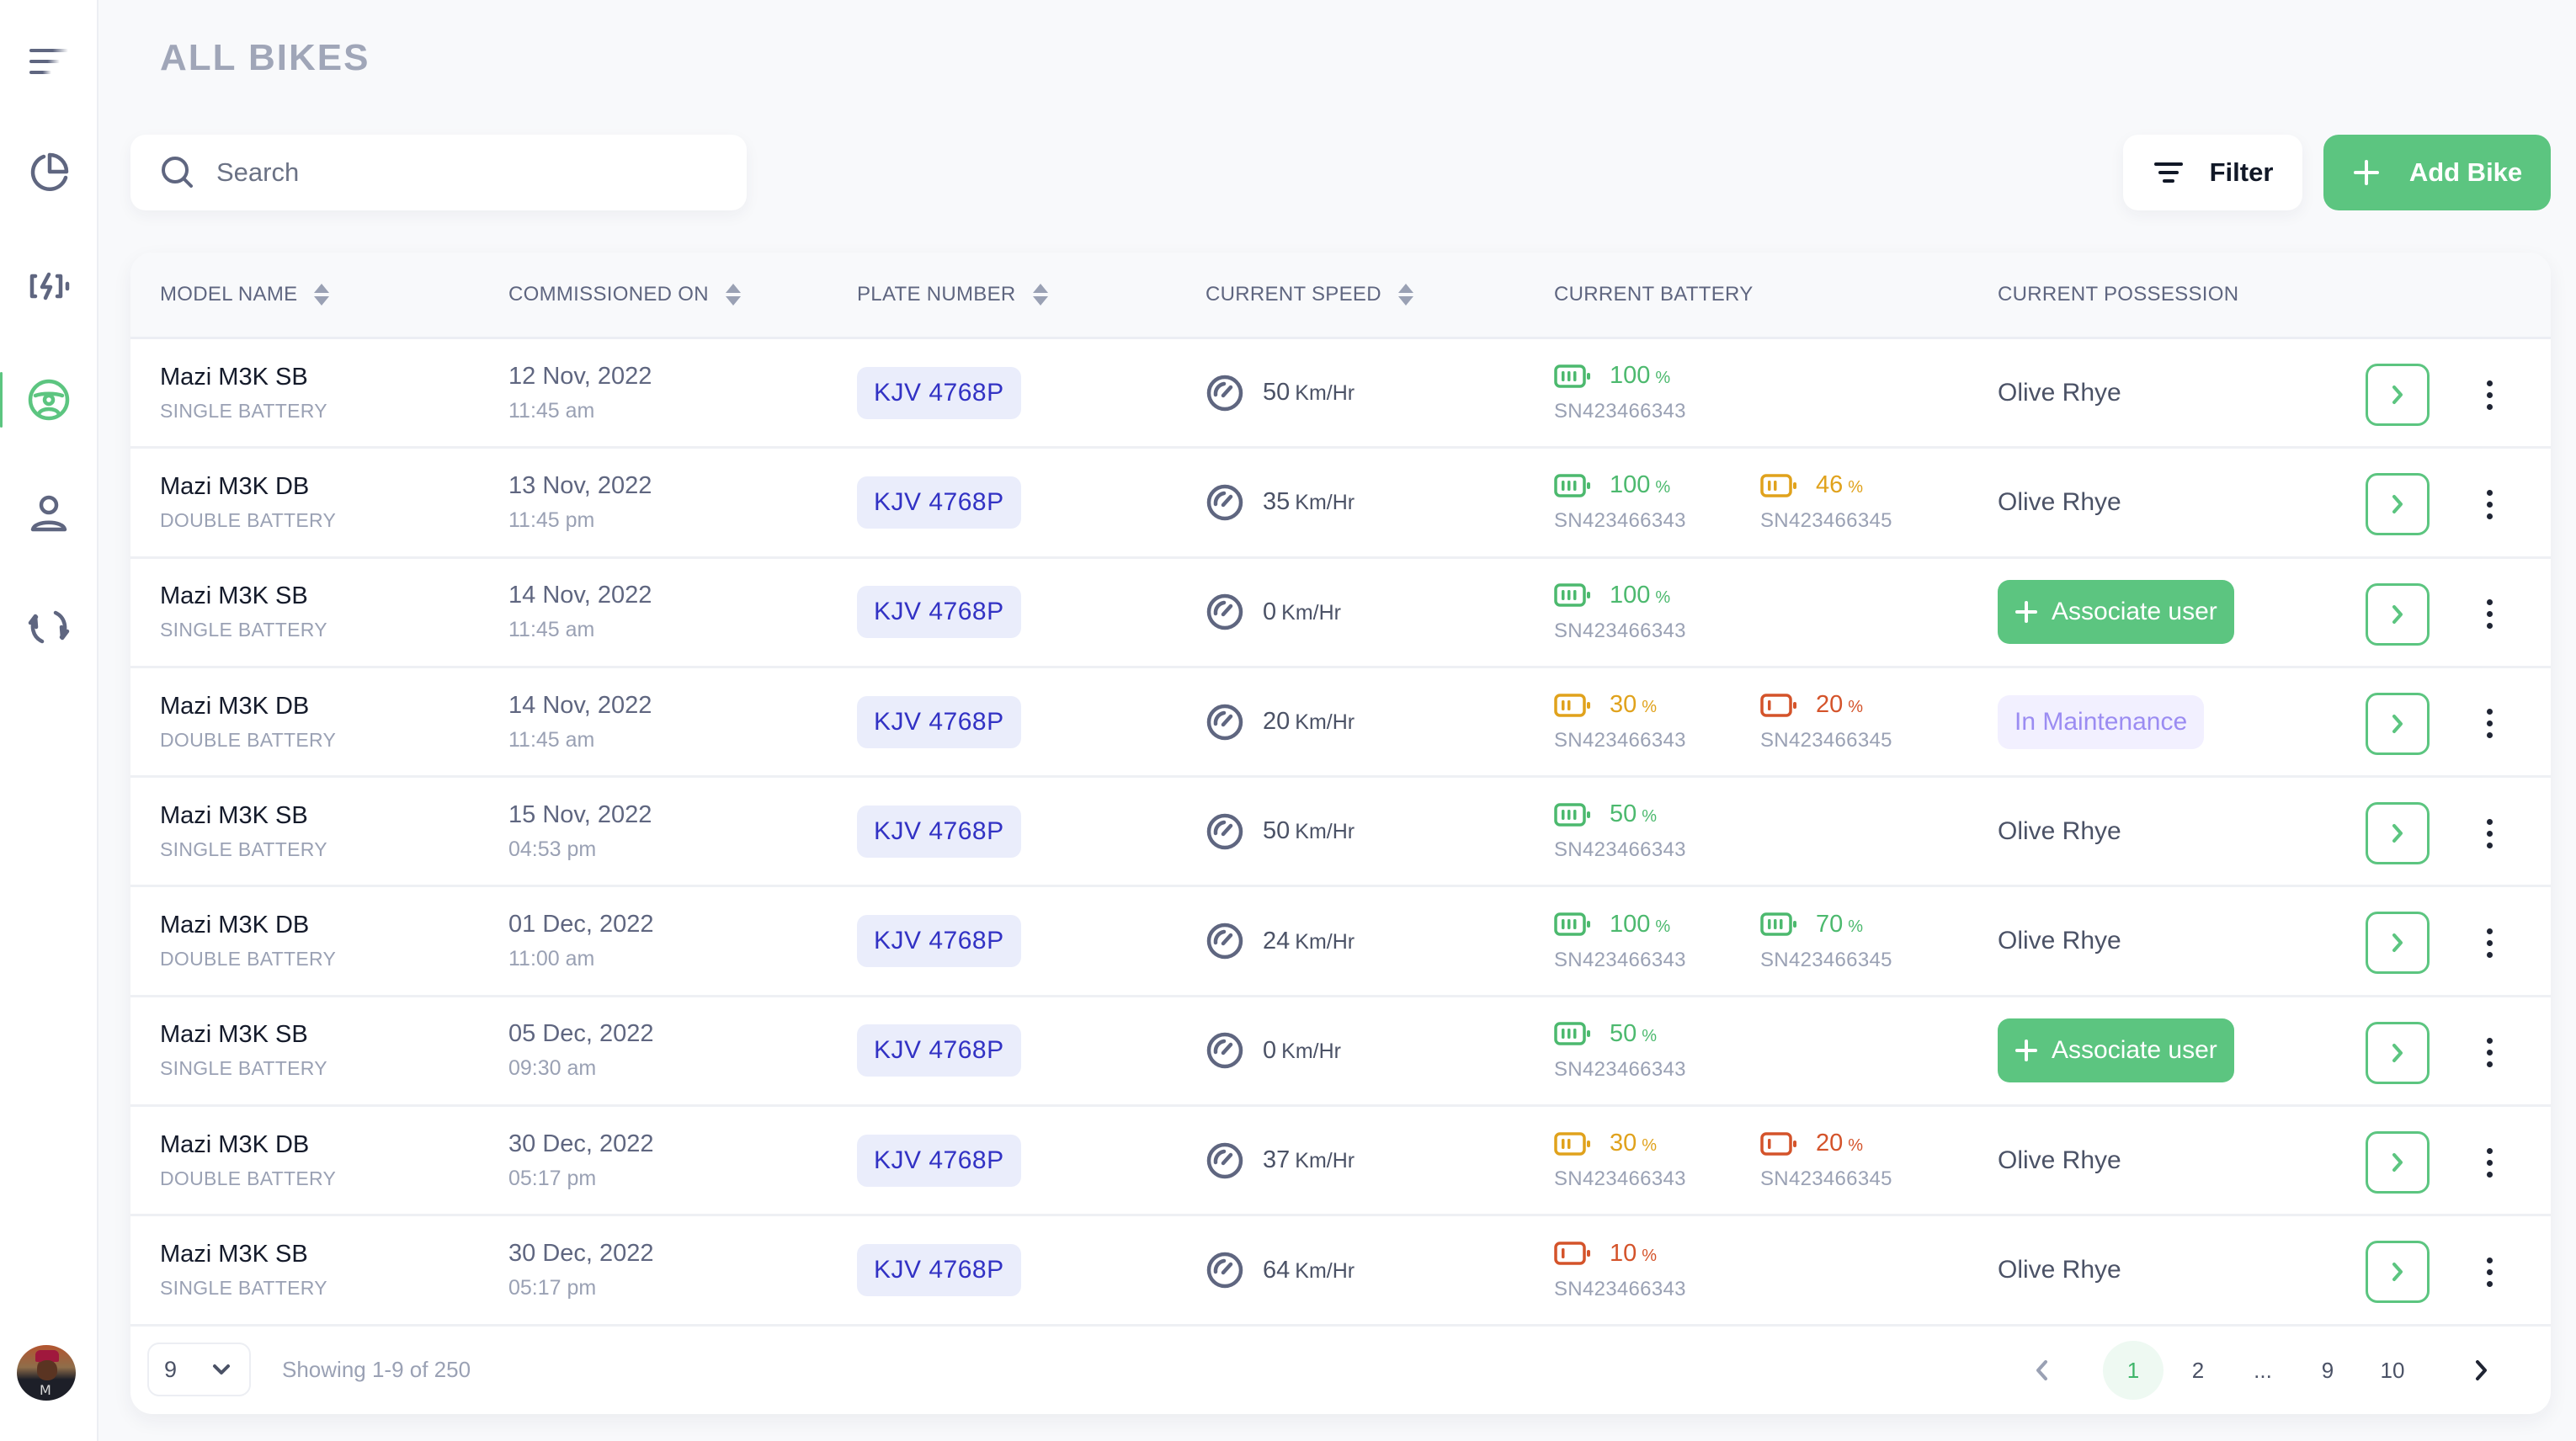  What do you see at coordinates (1572, 1143) in the screenshot?
I see `battery-mid-icon` at bounding box center [1572, 1143].